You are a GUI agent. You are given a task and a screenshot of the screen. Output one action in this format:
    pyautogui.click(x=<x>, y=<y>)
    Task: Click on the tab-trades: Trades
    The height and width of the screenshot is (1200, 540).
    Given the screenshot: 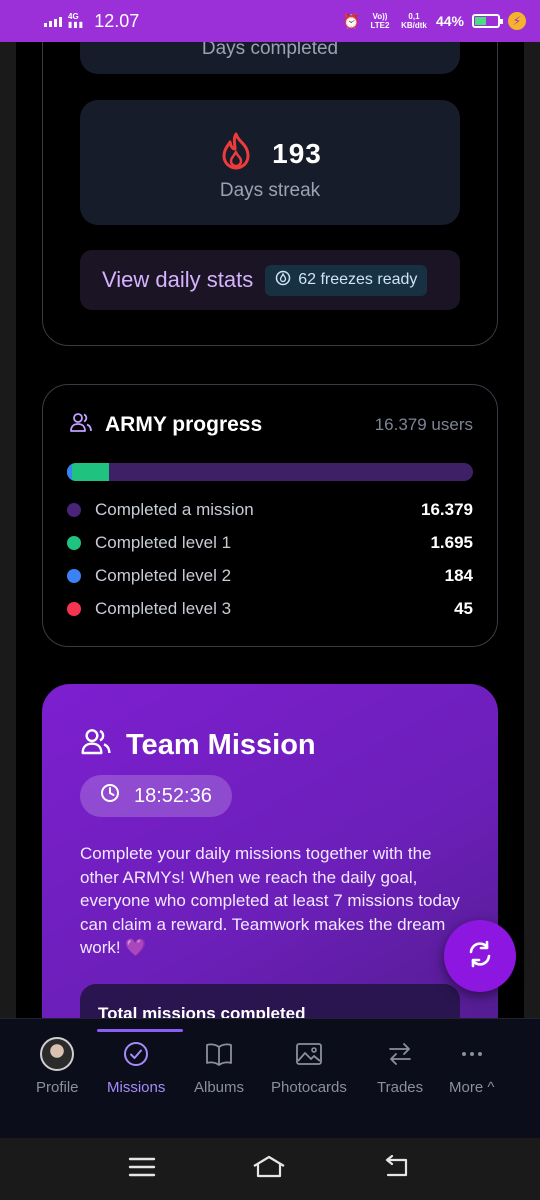 What is the action you would take?
    pyautogui.click(x=400, y=1066)
    